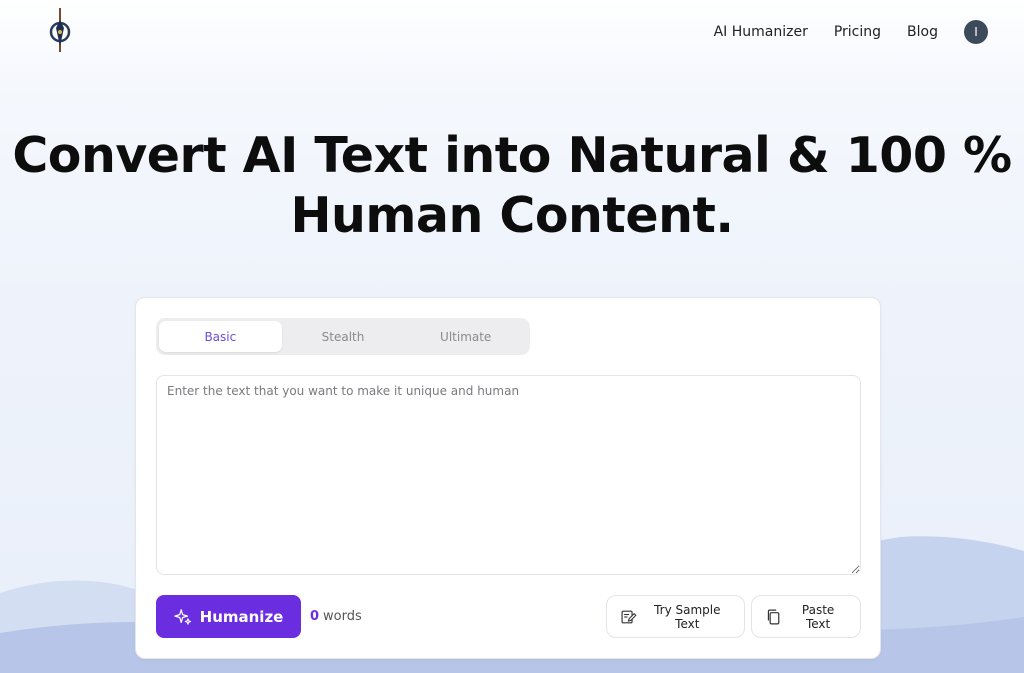  Describe the element at coordinates (315, 616) in the screenshot. I see `word-count-number: 0` at that location.